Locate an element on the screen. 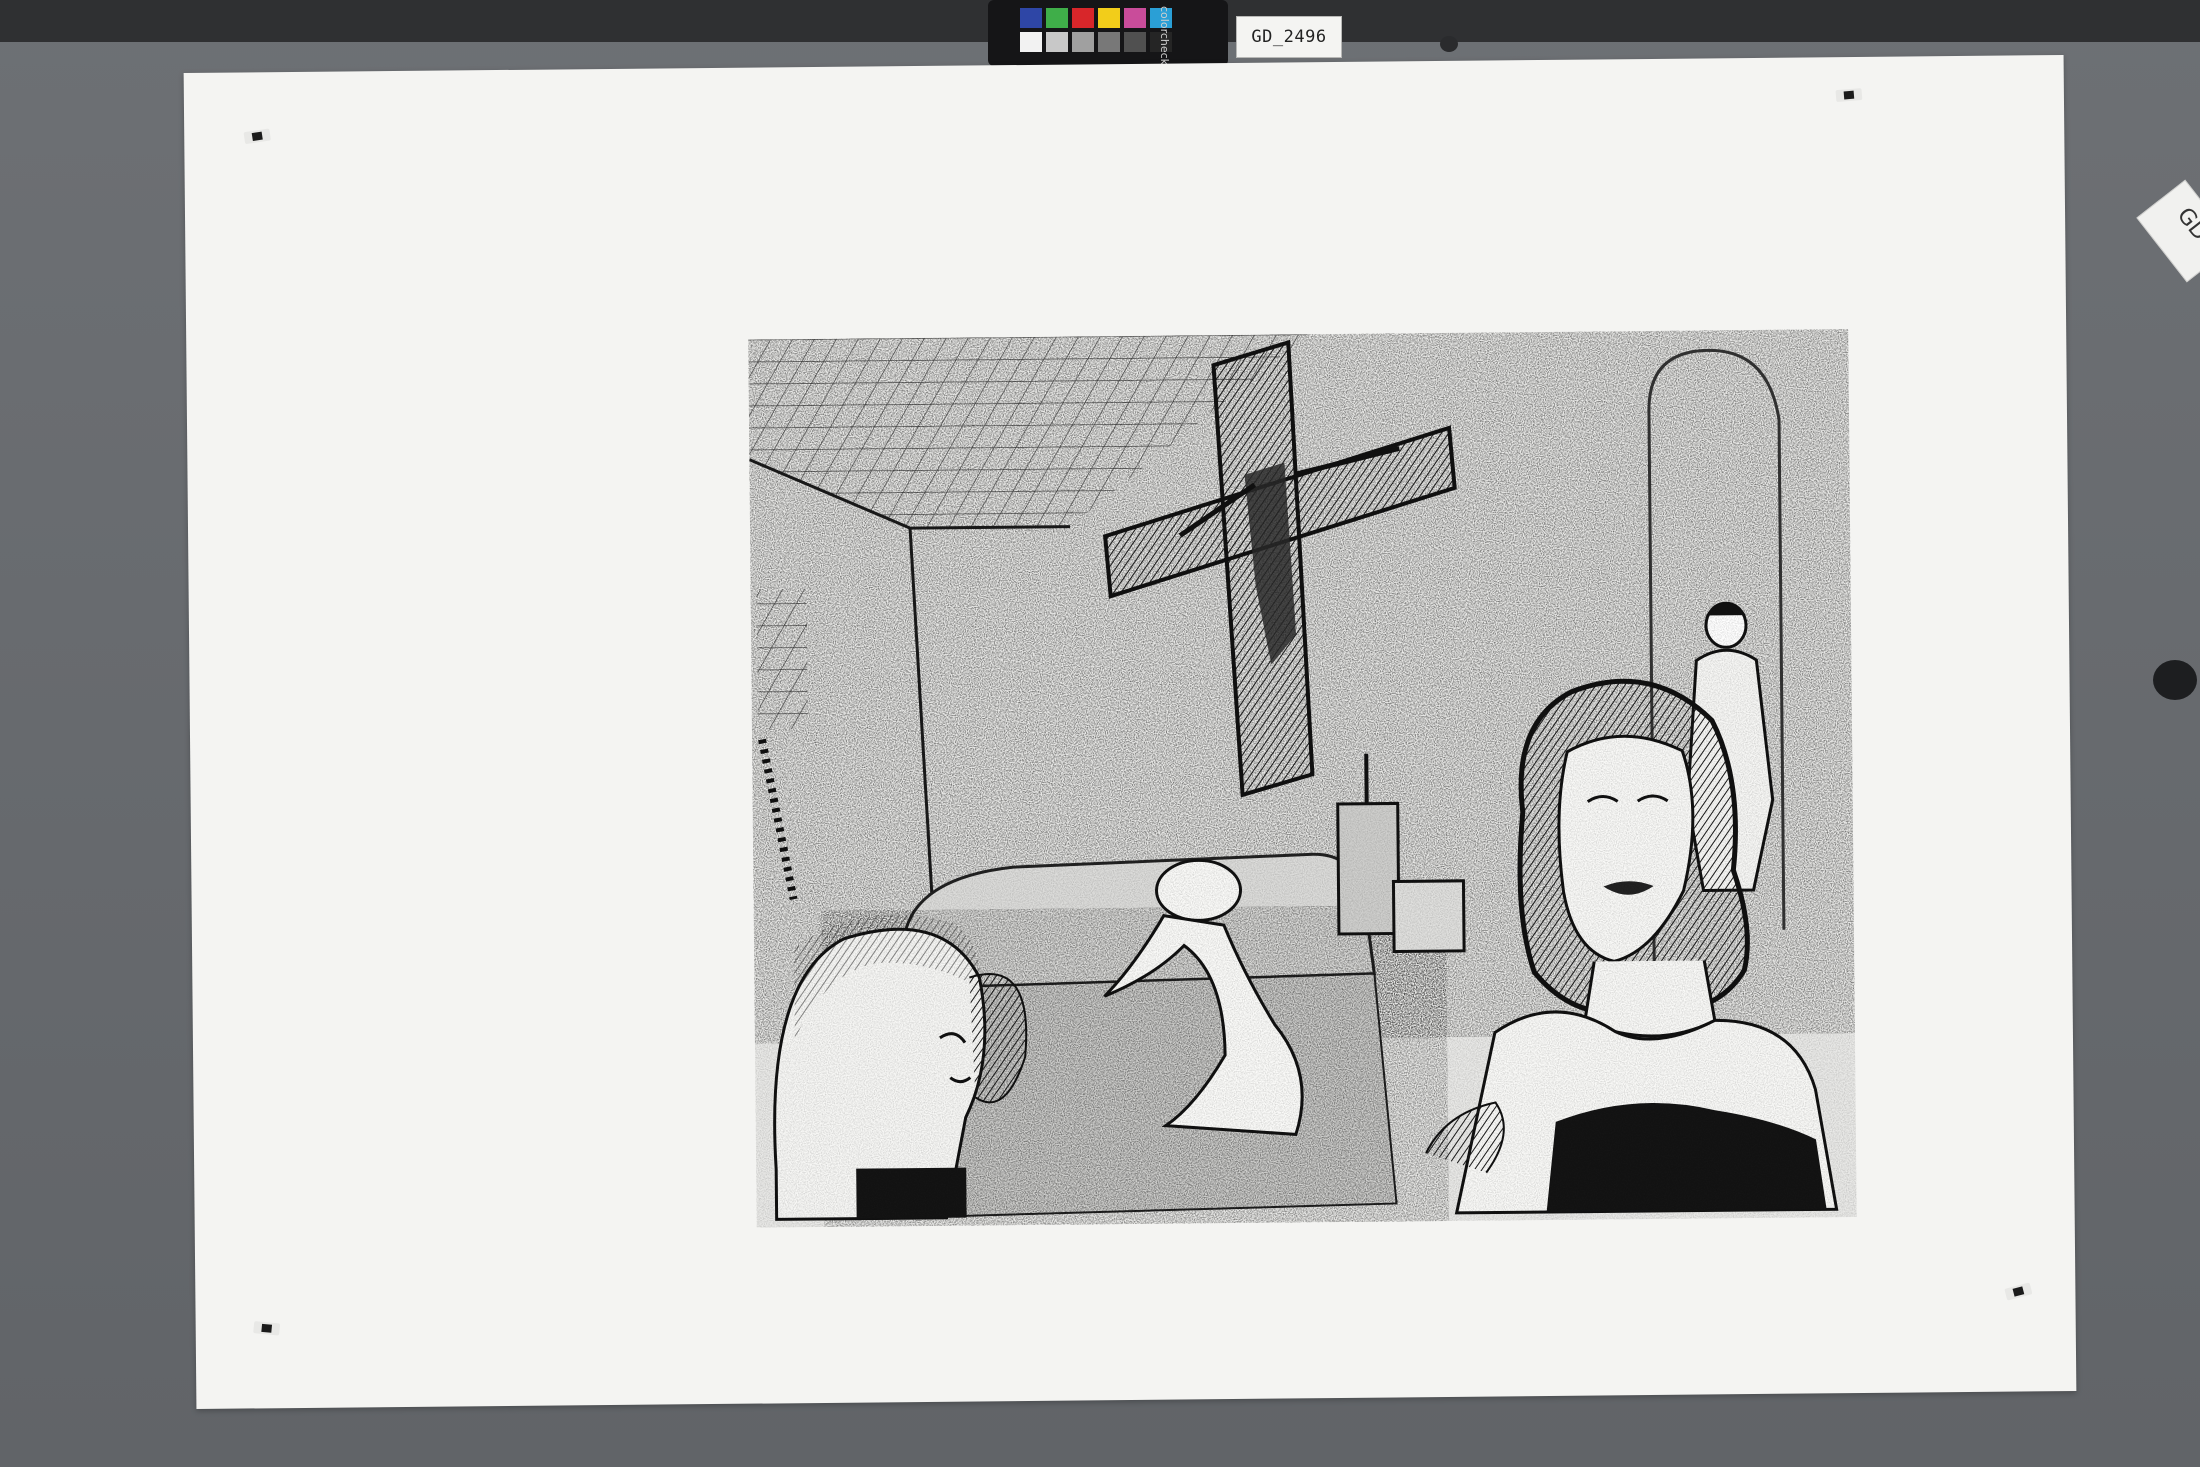 The height and width of the screenshot is (1467, 2200). edge-tag-text: GD is located at coordinates (2185, 224).